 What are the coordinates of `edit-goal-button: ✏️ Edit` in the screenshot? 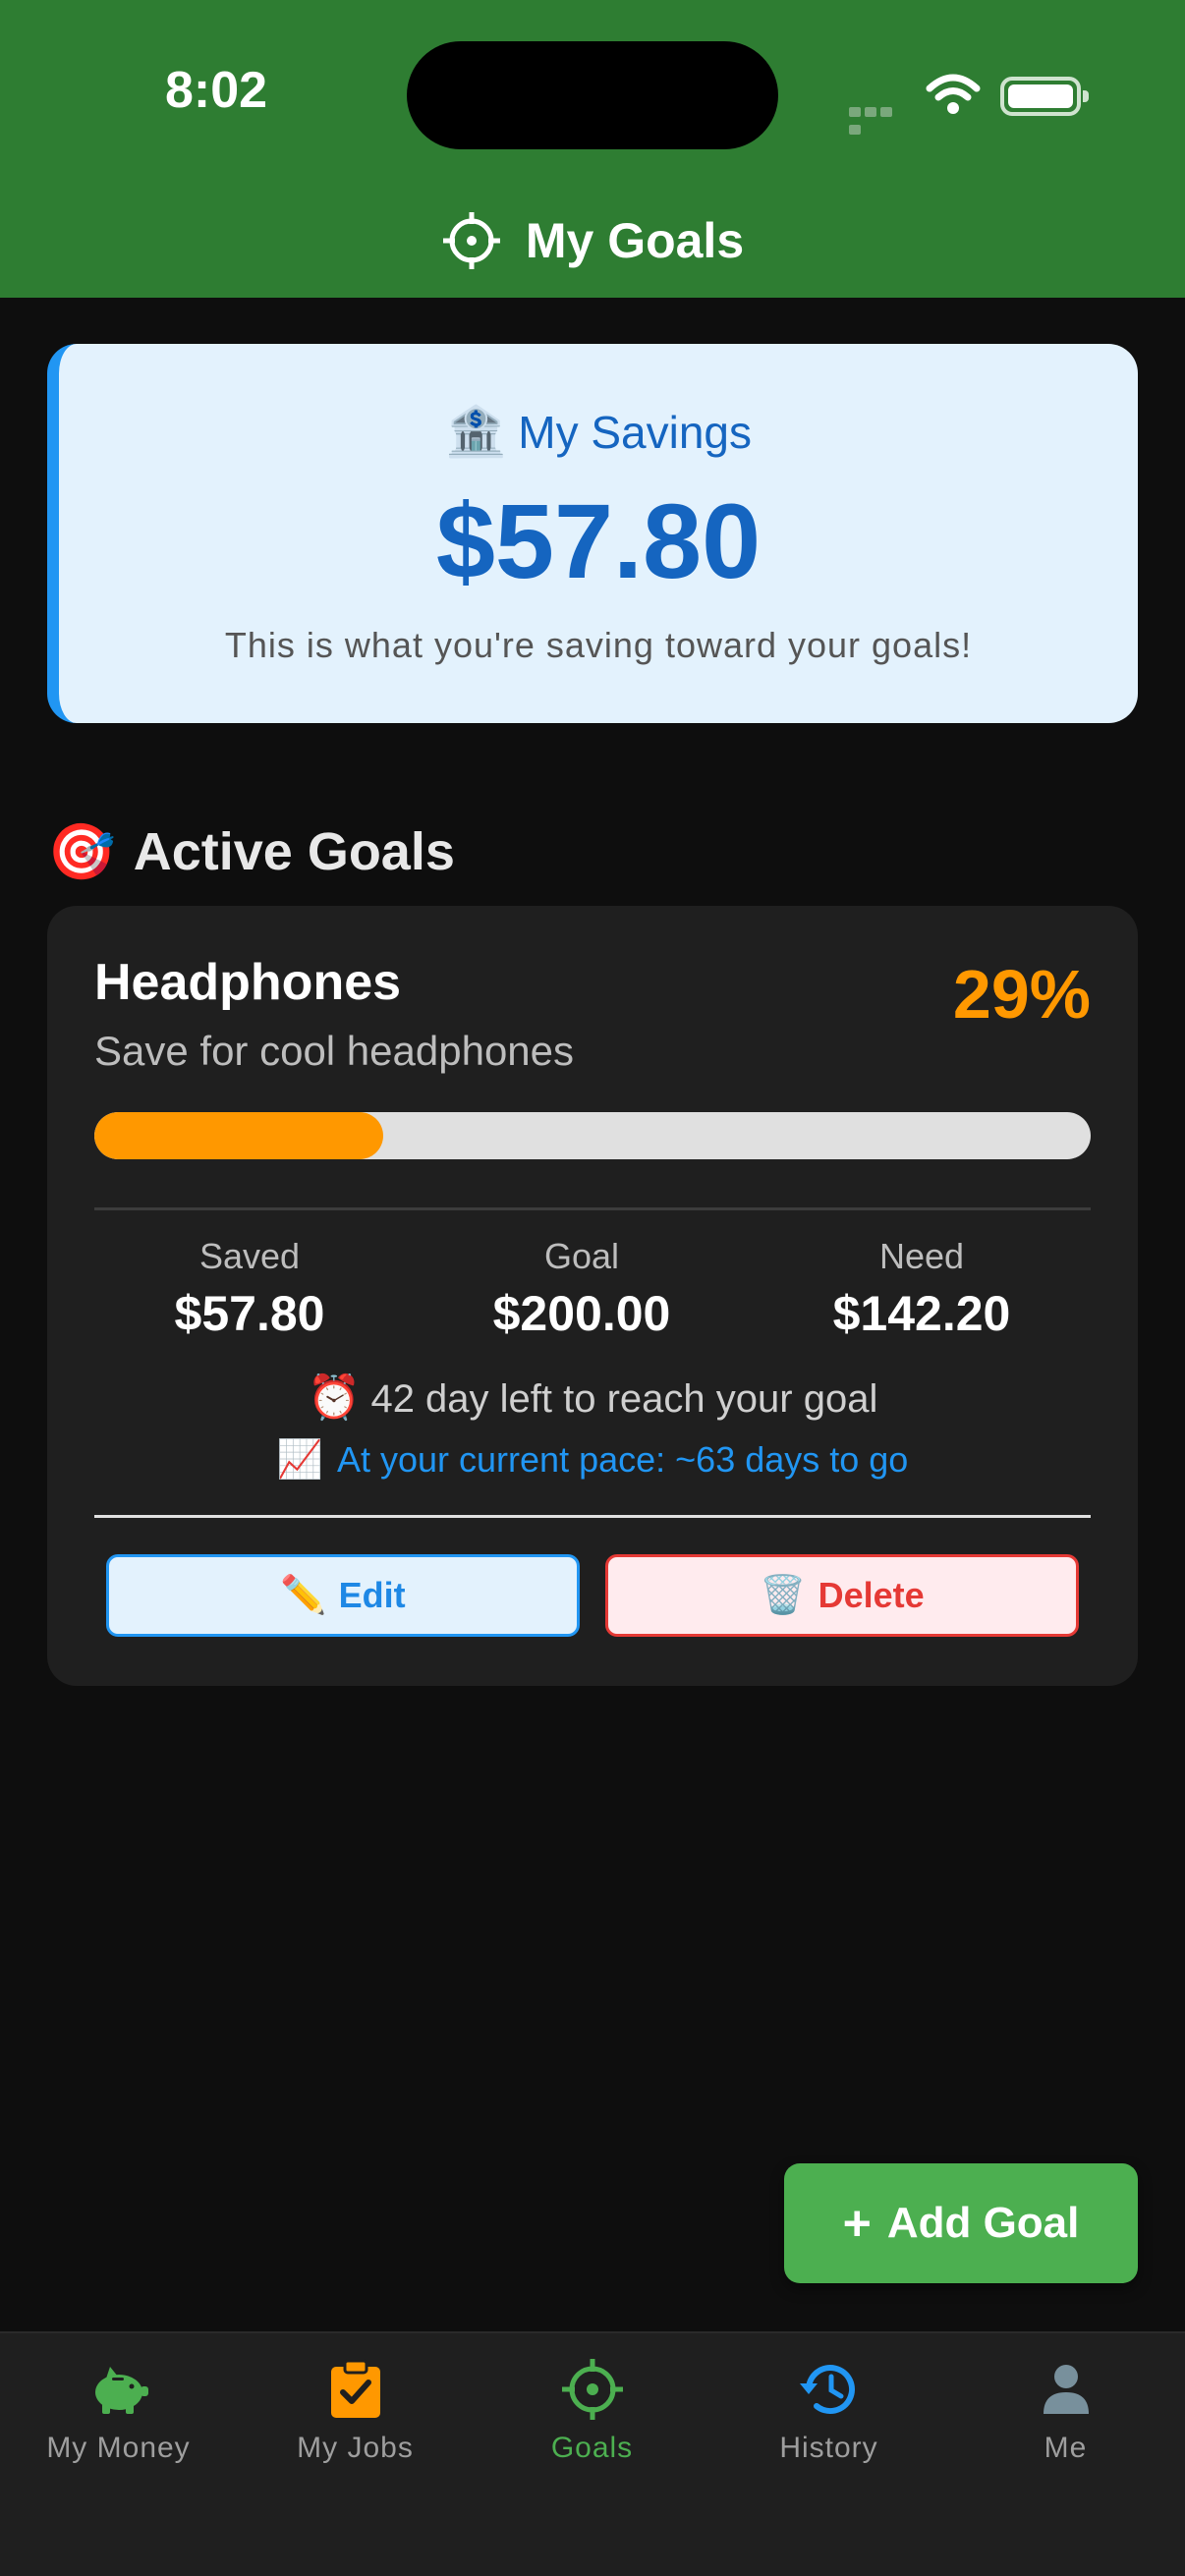 It's located at (343, 1595).